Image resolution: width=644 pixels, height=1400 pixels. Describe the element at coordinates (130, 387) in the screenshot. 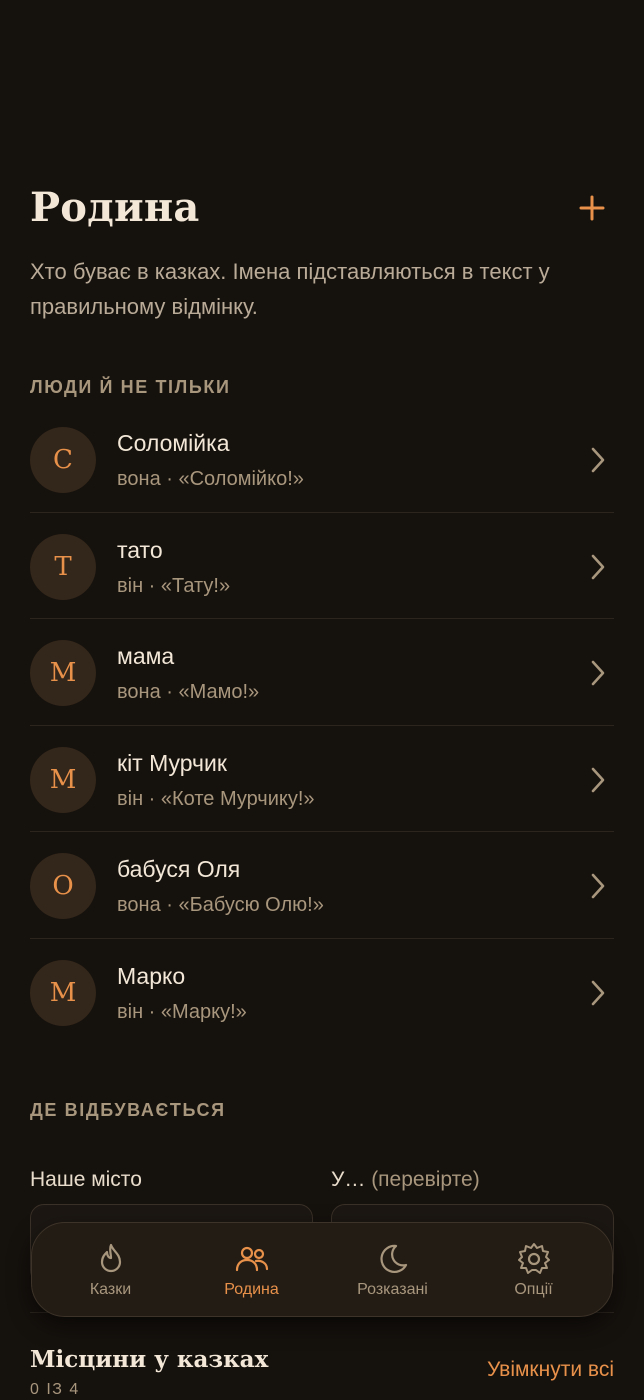

I see `people-section-label: ЛЮДИ Й НЕ ТІЛЬКИ` at that location.